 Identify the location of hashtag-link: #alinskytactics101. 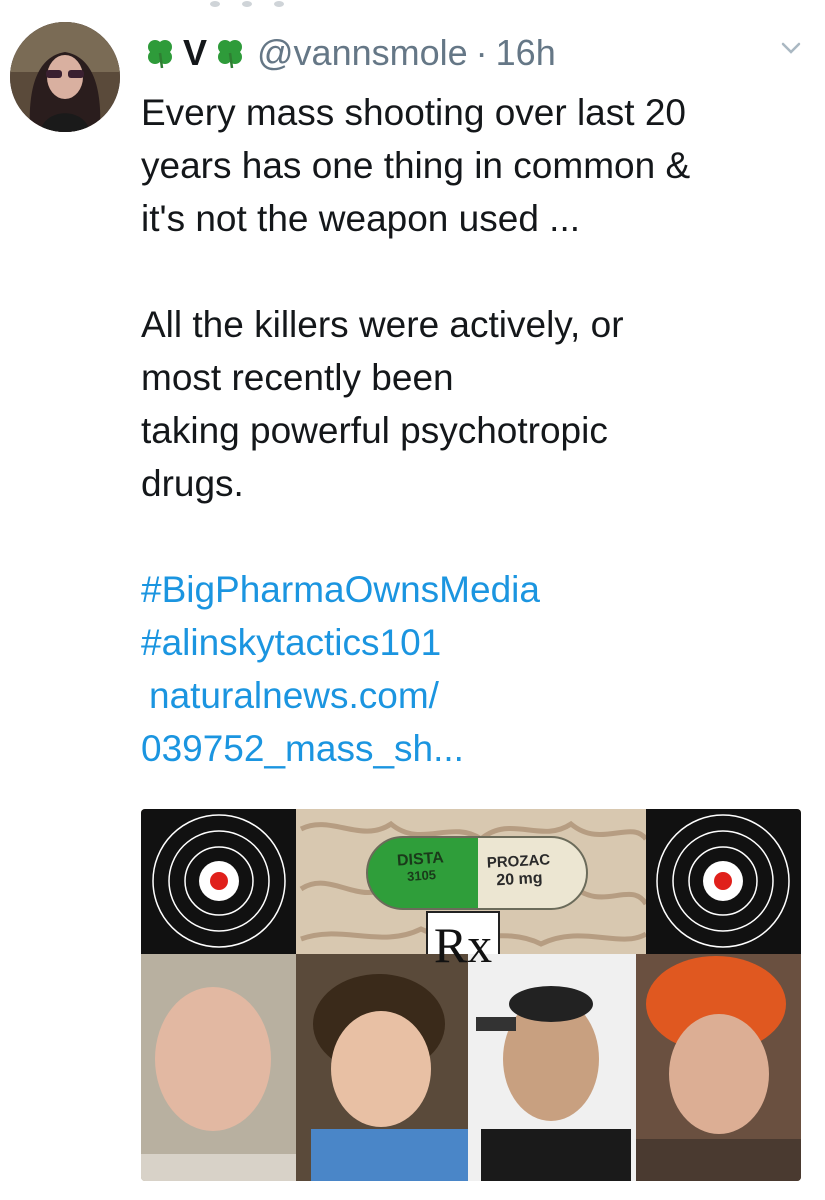
(471, 642).